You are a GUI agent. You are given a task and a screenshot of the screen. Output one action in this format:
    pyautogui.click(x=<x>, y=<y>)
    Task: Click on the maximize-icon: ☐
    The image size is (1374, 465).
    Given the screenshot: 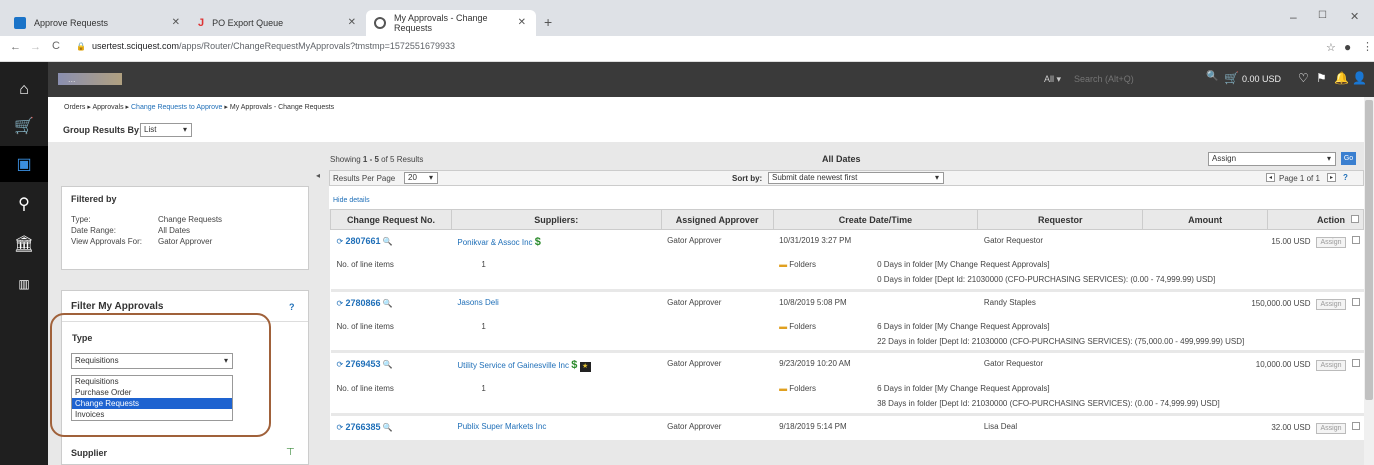 What is the action you would take?
    pyautogui.click(x=1322, y=15)
    